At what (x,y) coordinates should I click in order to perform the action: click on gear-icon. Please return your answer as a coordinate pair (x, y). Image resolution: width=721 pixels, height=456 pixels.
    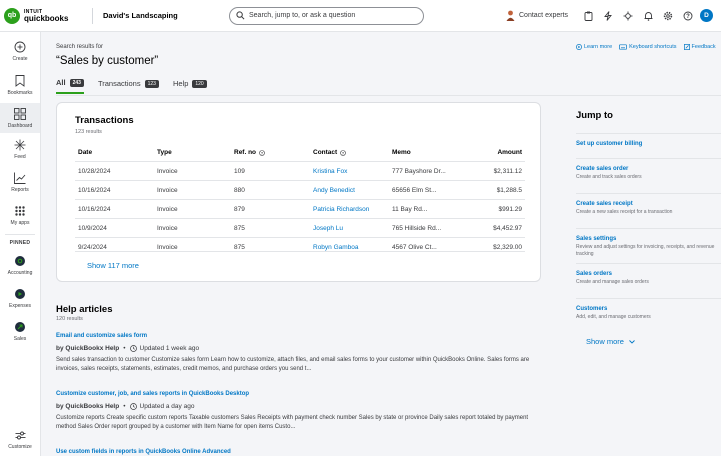
    Looking at the image, I should click on (668, 16).